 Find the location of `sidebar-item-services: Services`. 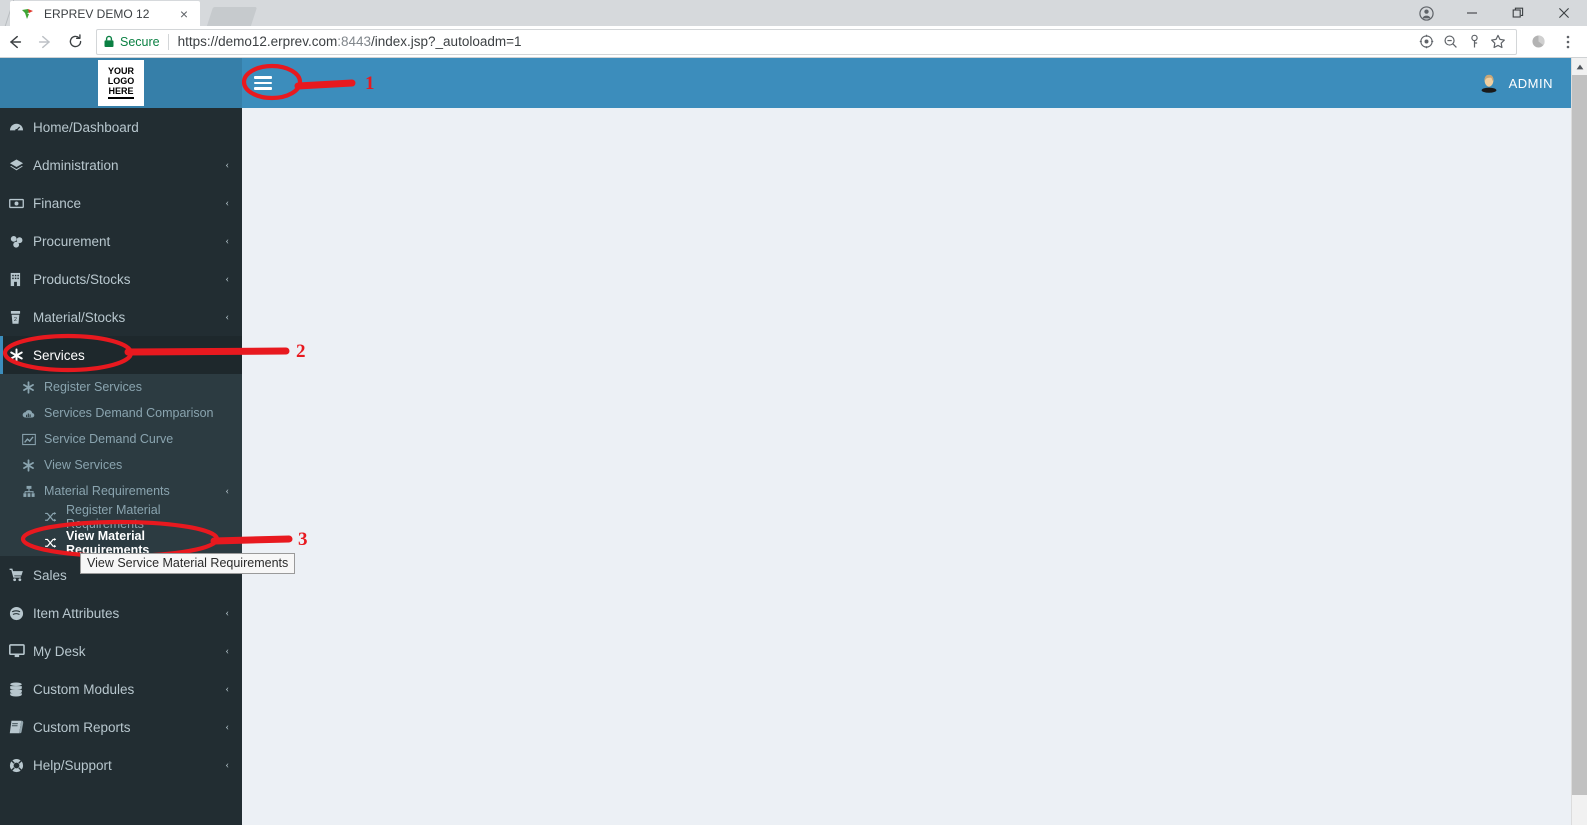

sidebar-item-services: Services is located at coordinates (121, 355).